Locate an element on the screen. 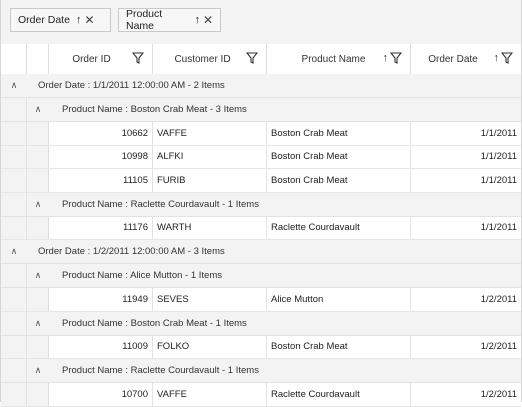 This screenshot has height=407, width=522. order-id-cell: 11949 is located at coordinates (101, 299).